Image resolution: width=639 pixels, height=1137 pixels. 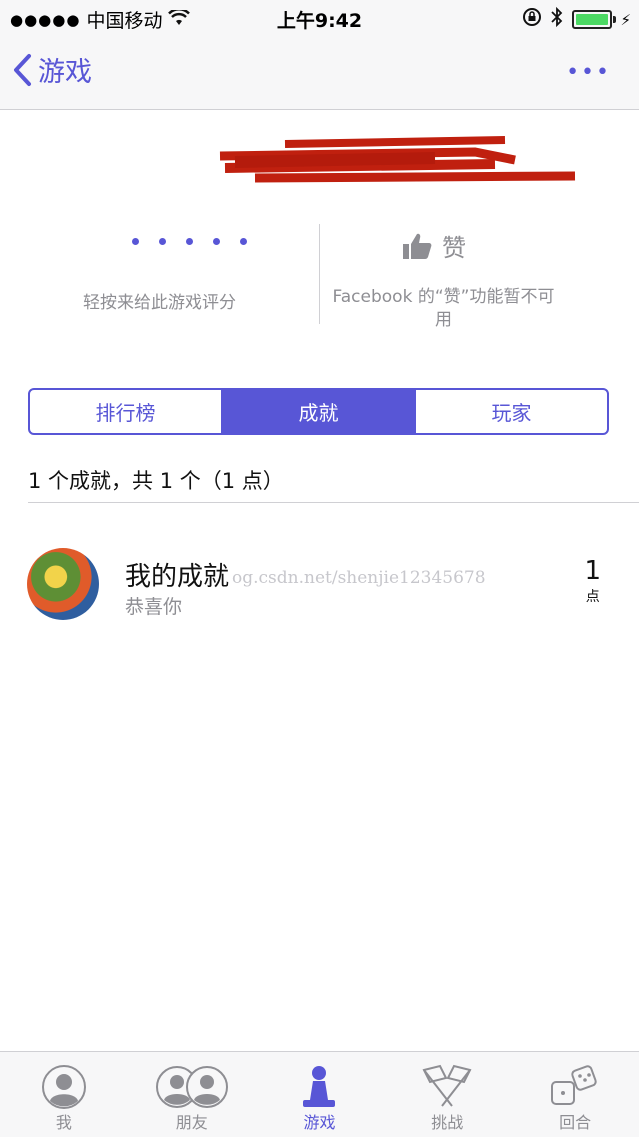 What do you see at coordinates (319, 1122) in the screenshot?
I see `tabbar-label: 游戏` at bounding box center [319, 1122].